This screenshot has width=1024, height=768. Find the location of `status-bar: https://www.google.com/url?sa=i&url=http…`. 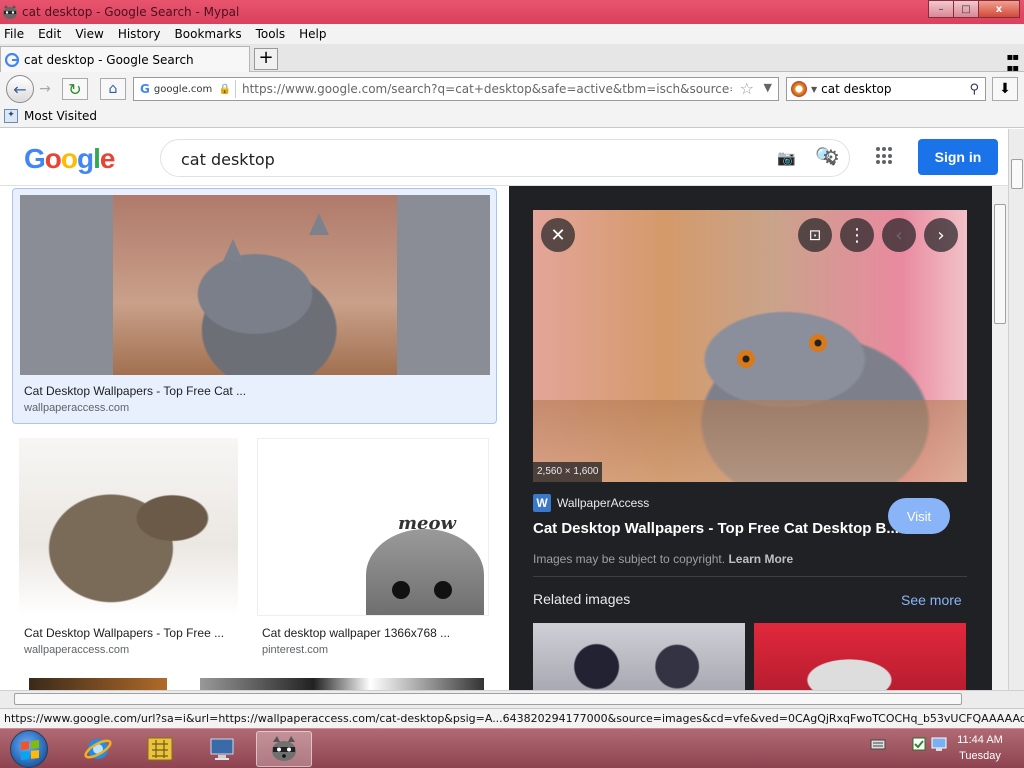

status-bar: https://www.google.com/url?sa=i&url=http… is located at coordinates (512, 718).